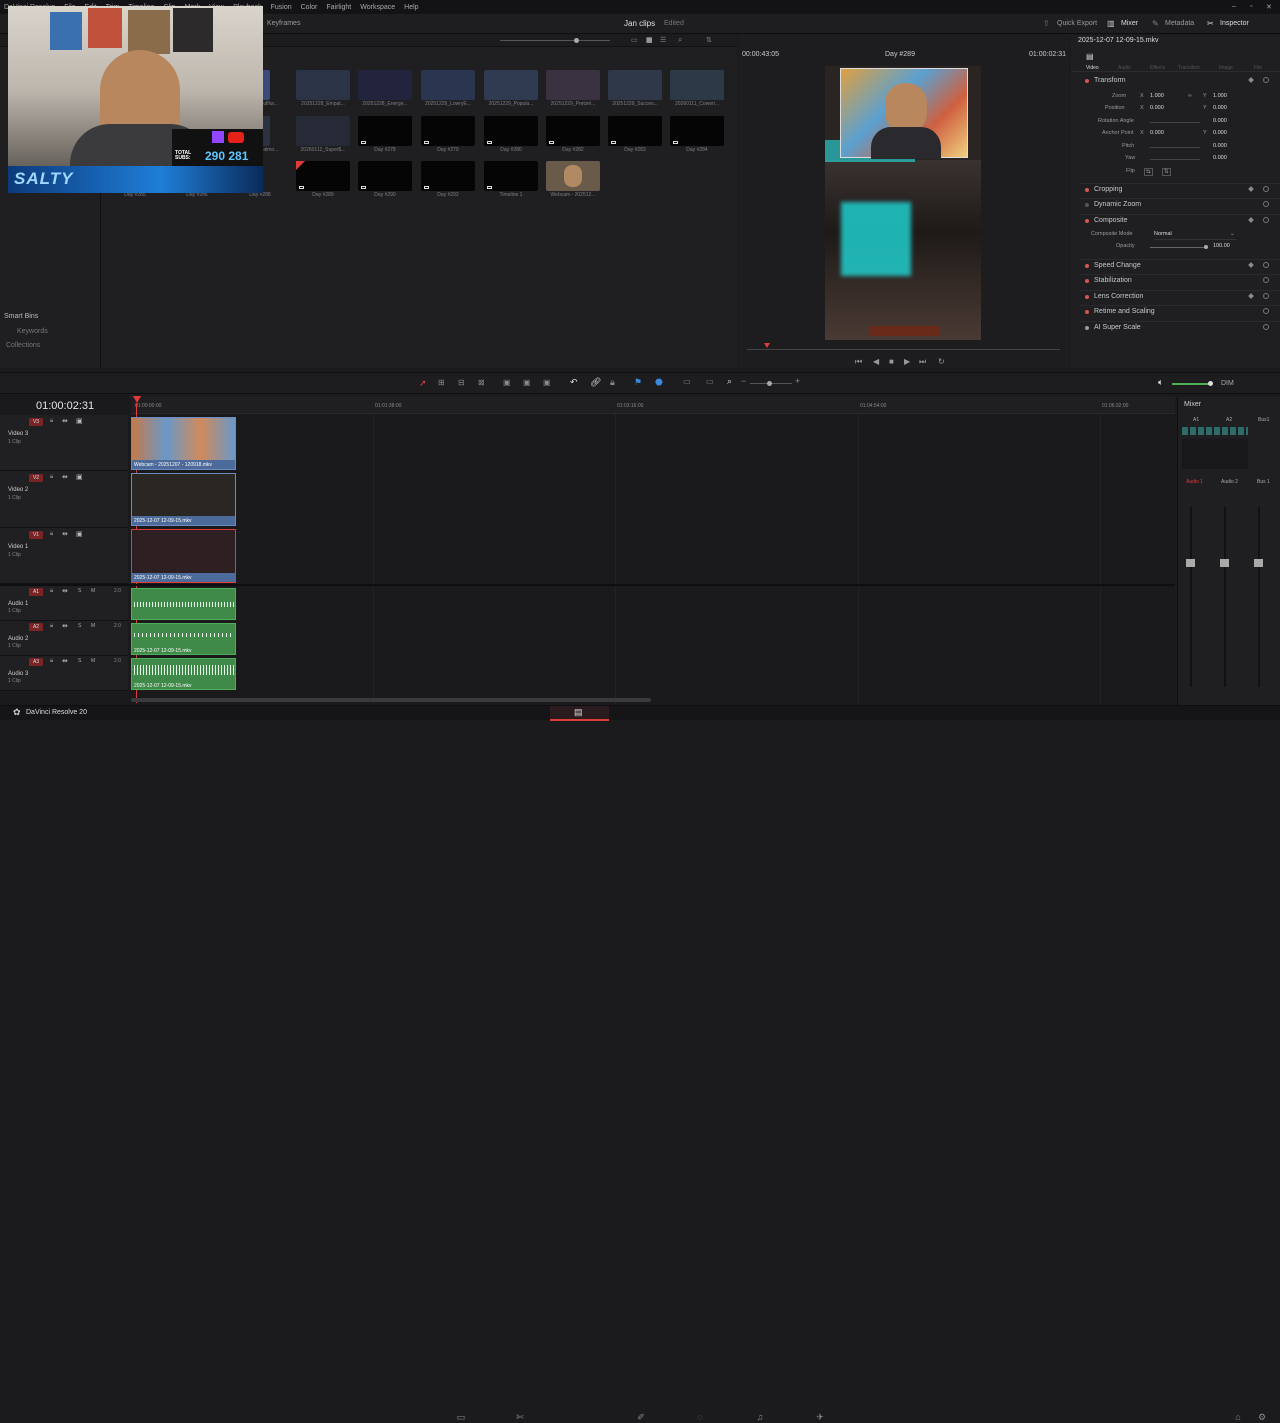  Describe the element at coordinates (1180, 281) in the screenshot. I see `section-stabilization: Stabilization` at that location.